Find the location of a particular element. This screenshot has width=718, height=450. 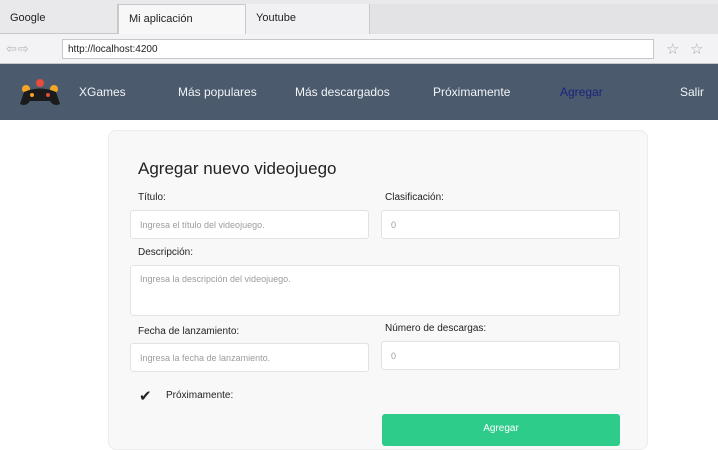

fecha-lanzamiento-label: Fecha de lanzamiento: is located at coordinates (189, 331).